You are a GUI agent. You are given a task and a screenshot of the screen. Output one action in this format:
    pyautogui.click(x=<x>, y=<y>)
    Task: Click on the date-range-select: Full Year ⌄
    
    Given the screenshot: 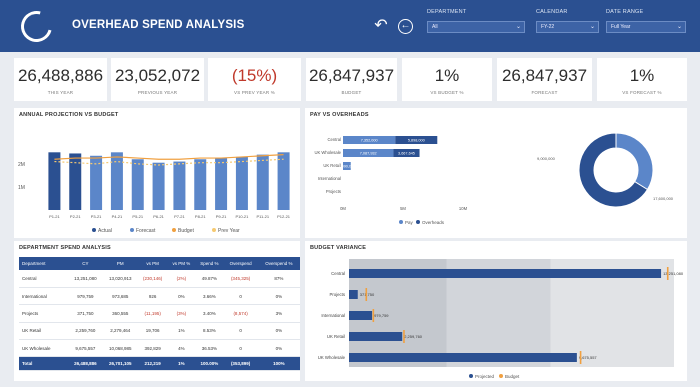 What is the action you would take?
    pyautogui.click(x=646, y=27)
    